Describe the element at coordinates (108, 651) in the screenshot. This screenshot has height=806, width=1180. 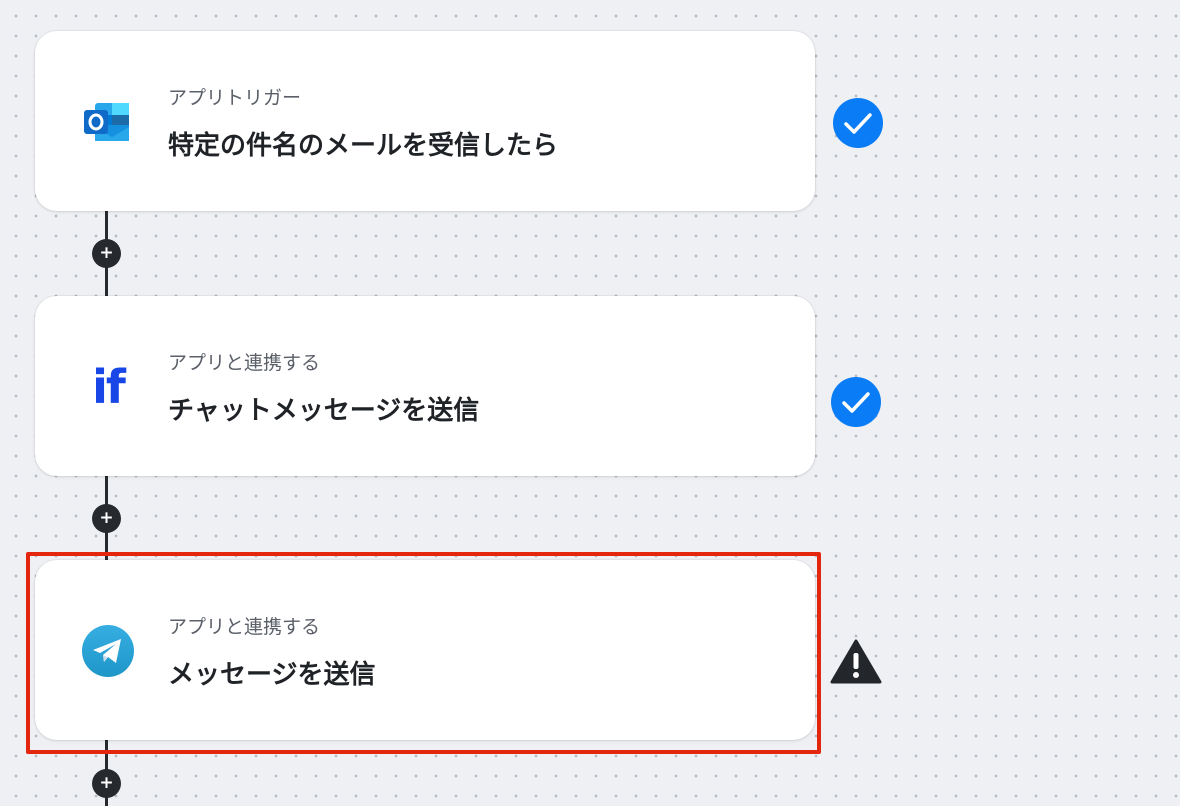
I see `telegram-icon` at that location.